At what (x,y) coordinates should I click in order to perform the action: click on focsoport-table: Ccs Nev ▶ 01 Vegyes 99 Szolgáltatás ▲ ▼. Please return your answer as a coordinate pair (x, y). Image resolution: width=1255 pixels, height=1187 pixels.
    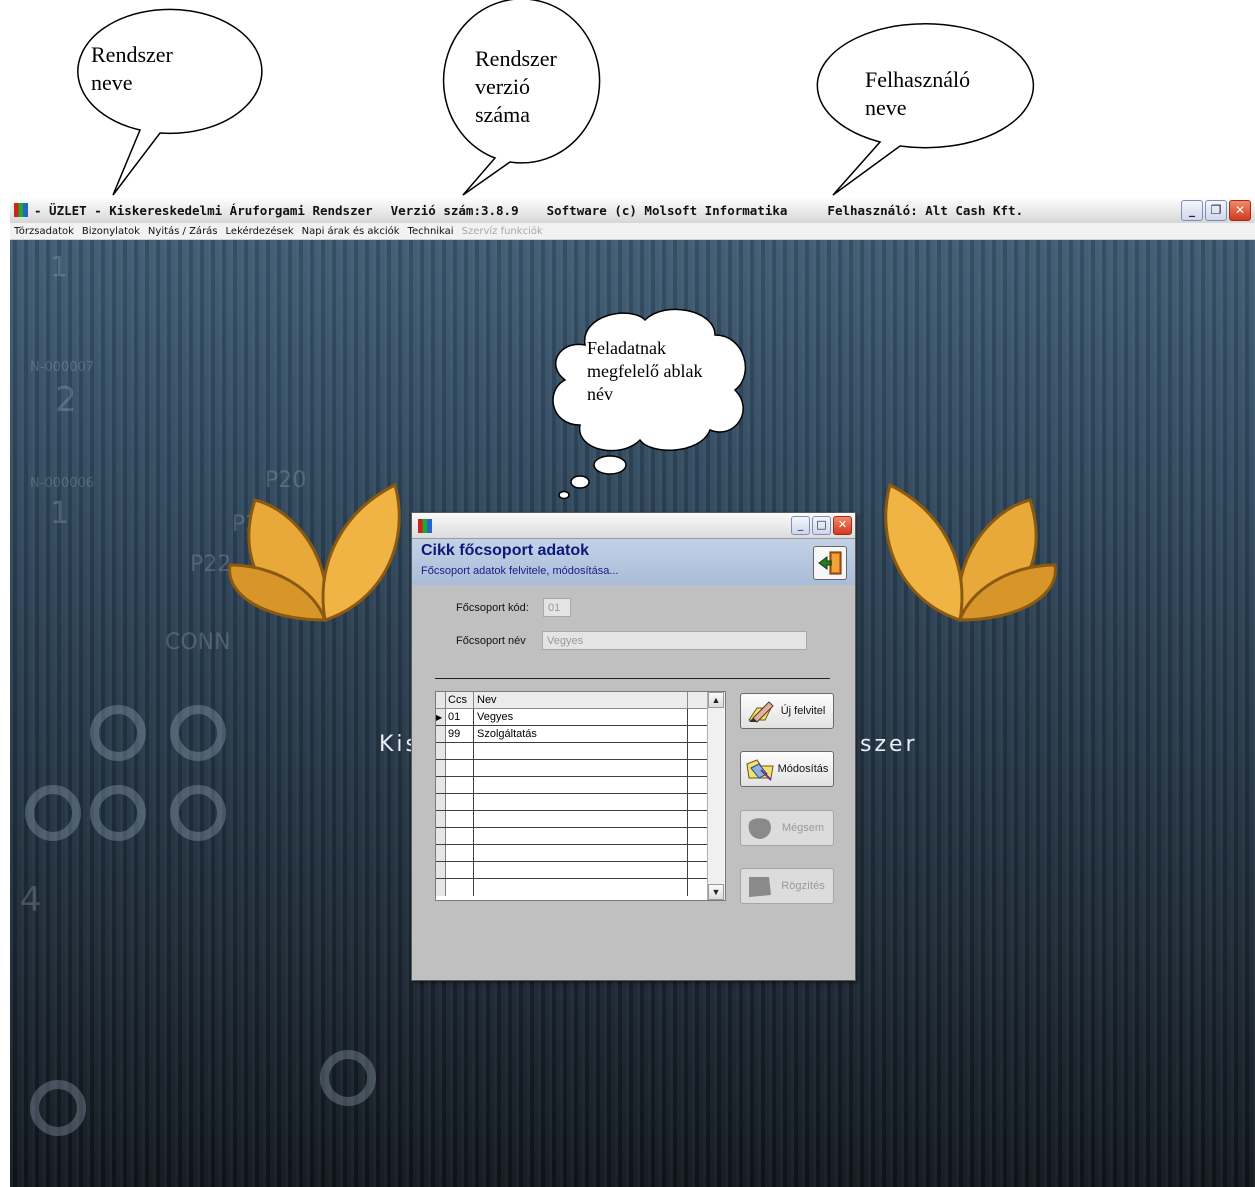
    Looking at the image, I should click on (580, 796).